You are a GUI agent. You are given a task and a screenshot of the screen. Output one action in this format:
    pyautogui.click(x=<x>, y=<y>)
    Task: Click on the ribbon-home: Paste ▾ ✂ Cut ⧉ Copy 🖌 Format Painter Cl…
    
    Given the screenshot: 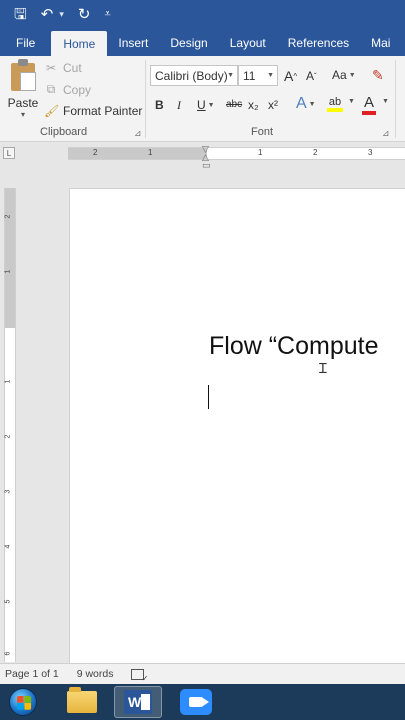 What is the action you would take?
    pyautogui.click(x=202, y=99)
    